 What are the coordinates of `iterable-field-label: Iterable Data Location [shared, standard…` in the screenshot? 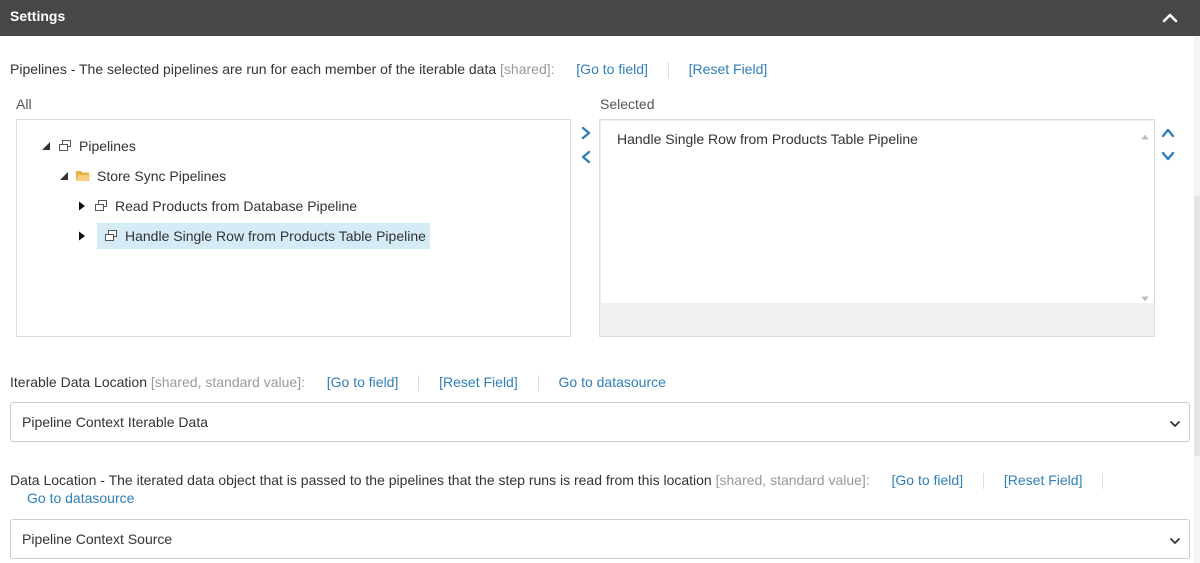 It's located at (338, 383).